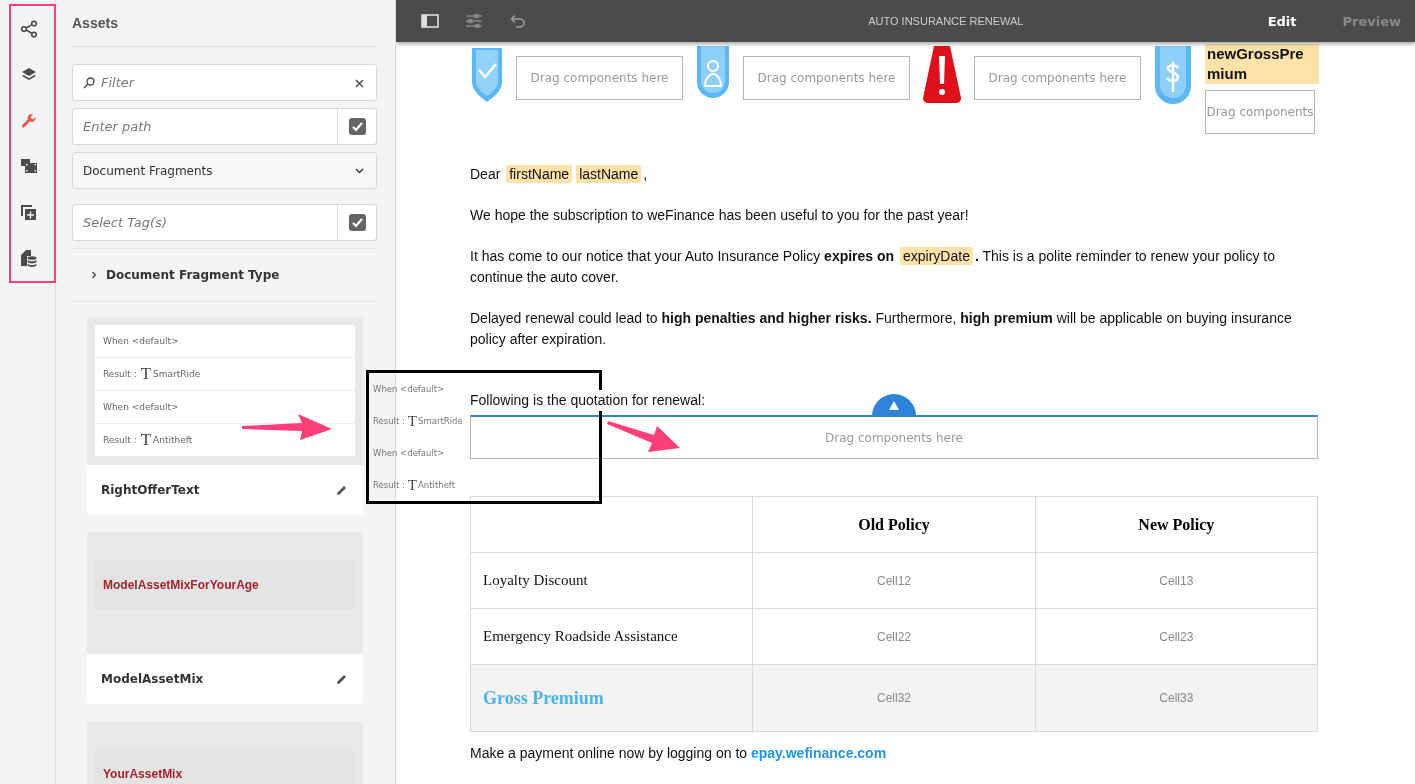 This screenshot has height=784, width=1415. What do you see at coordinates (720, 215) in the screenshot?
I see `letter-paragraph: We hope the subscription to weFinance has been useful to you for the past year!` at bounding box center [720, 215].